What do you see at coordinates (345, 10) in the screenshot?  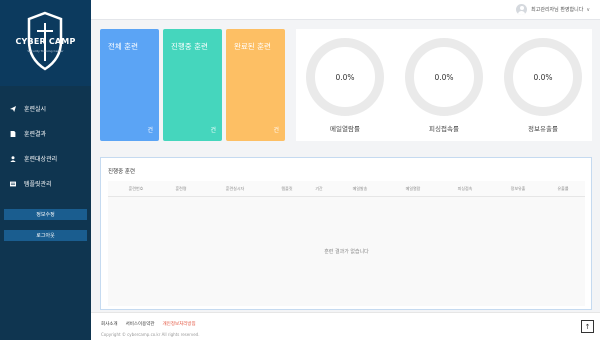 I see `top-bar: 최고관리자님 환영합니다 ∨` at bounding box center [345, 10].